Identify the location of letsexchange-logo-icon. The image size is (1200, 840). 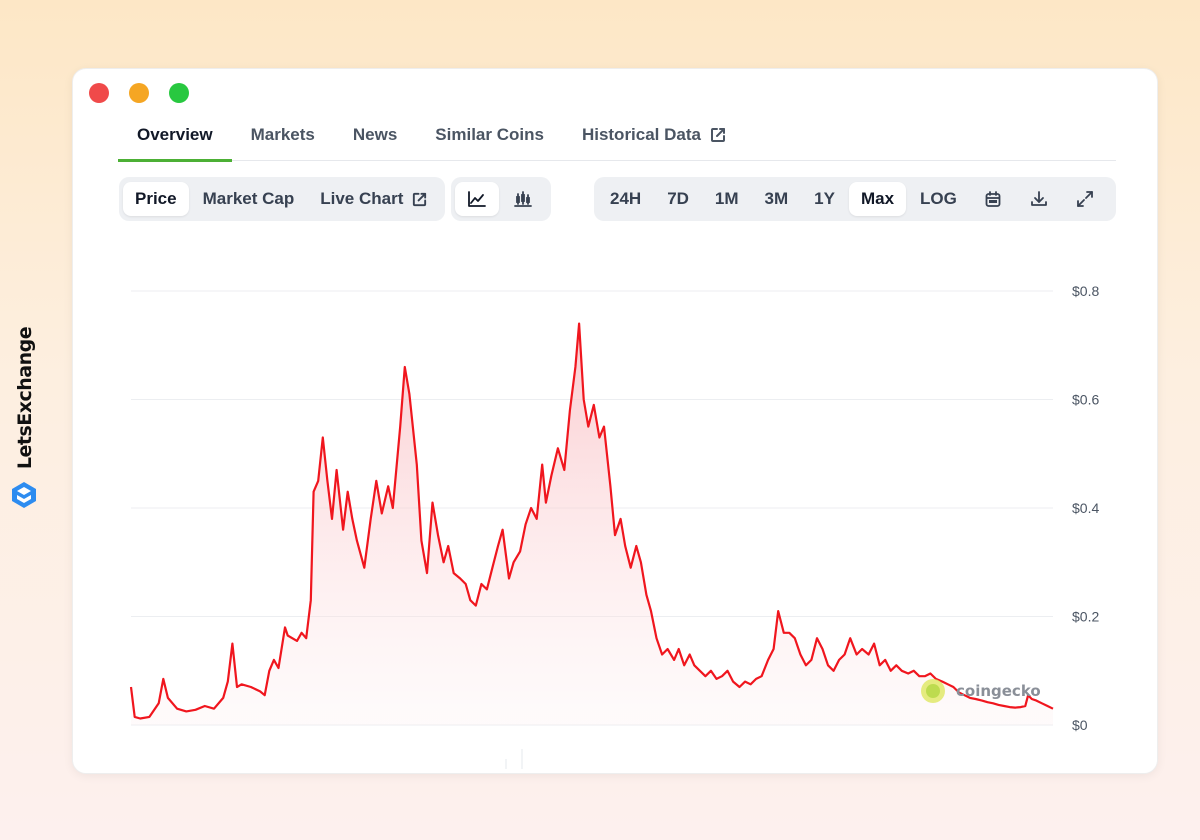
(24, 495).